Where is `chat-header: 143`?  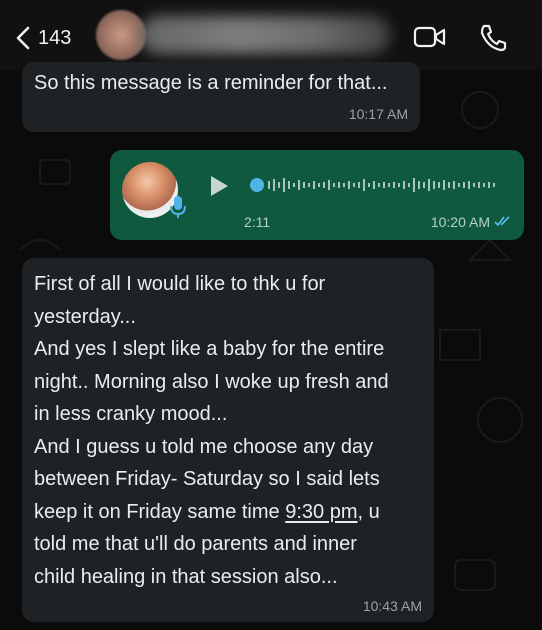 chat-header: 143 is located at coordinates (271, 35).